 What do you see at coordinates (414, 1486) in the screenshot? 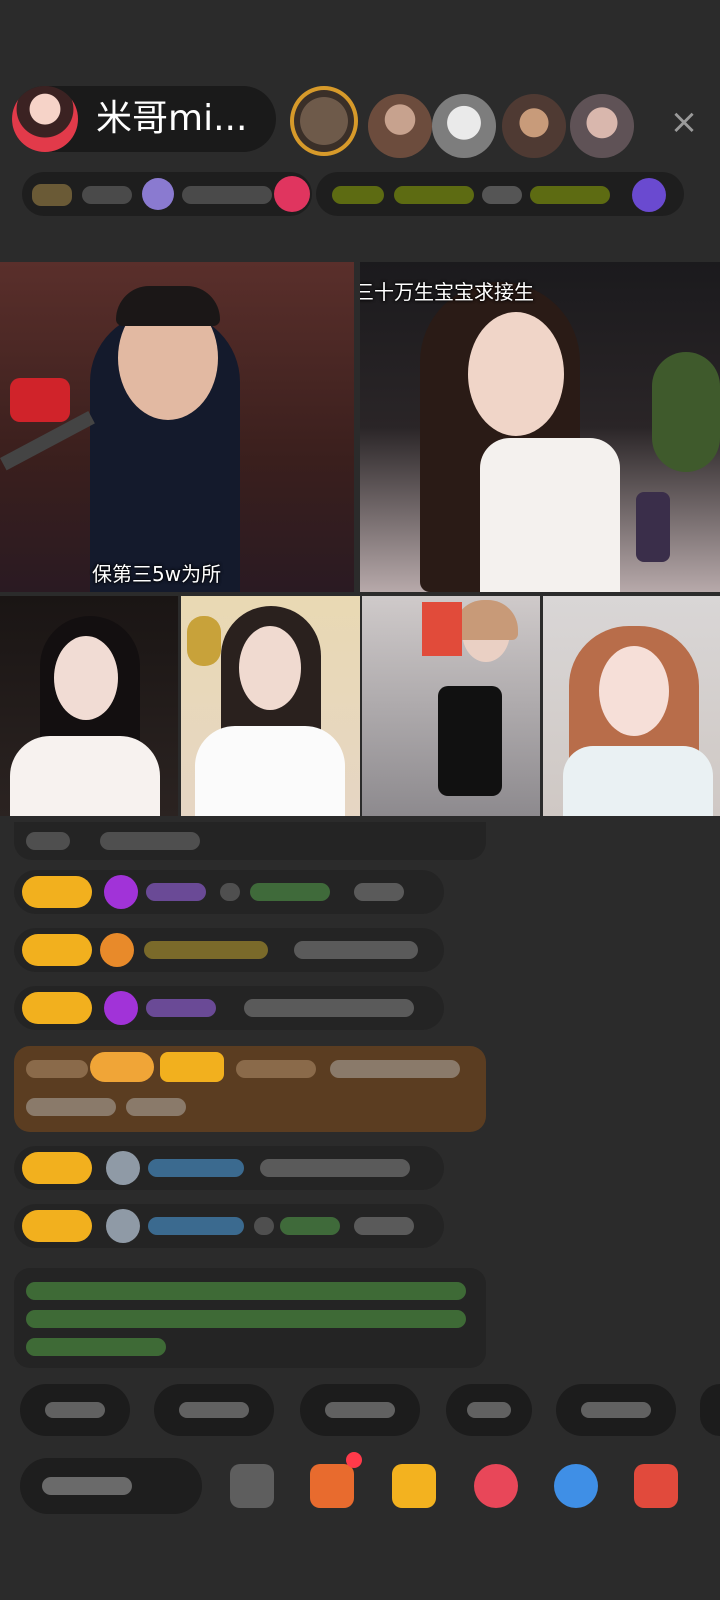
I see `wishlist-icon` at bounding box center [414, 1486].